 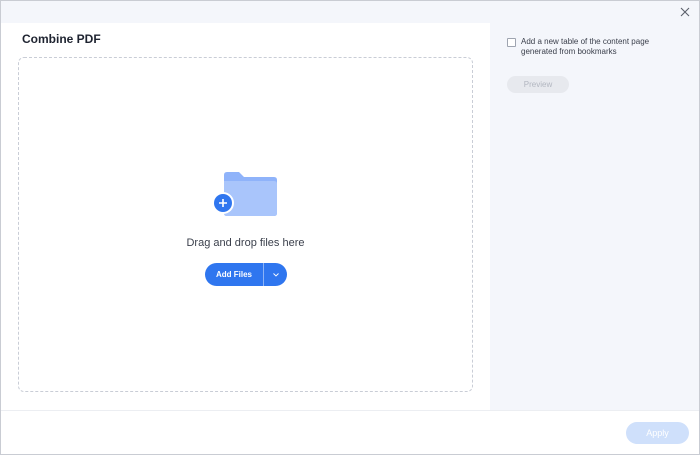 I want to click on folder-icon, so click(x=244, y=194).